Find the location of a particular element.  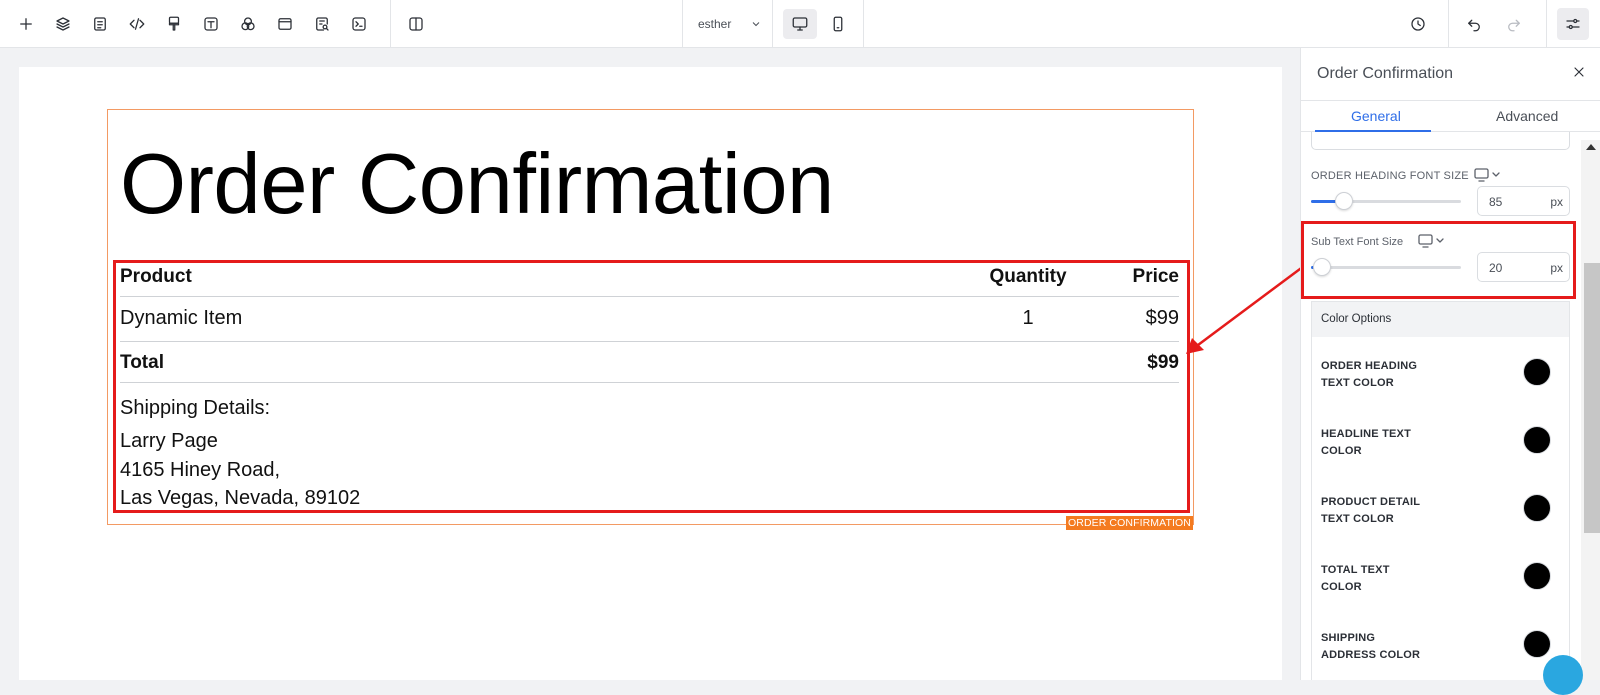

tab-advanced: Advanced is located at coordinates (1527, 116).